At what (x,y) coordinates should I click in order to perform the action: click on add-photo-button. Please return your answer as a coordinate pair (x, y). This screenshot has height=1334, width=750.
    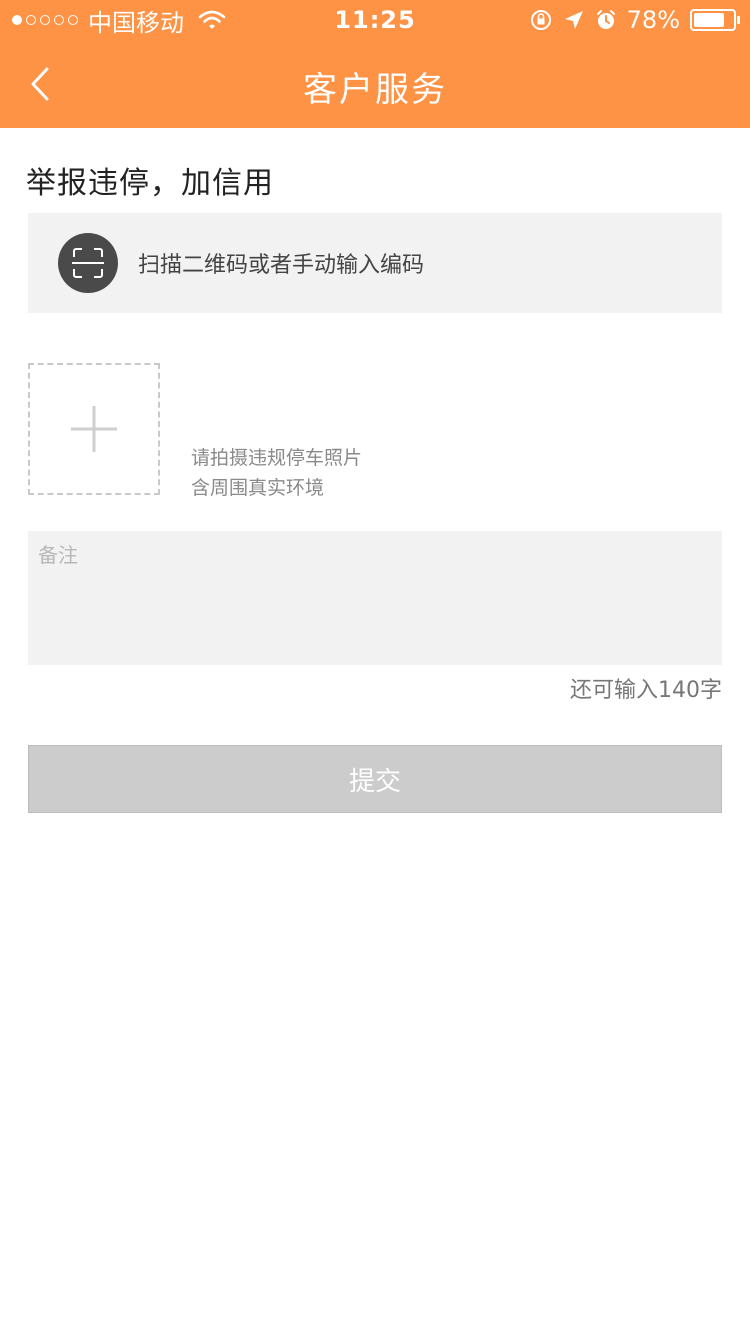
    Looking at the image, I should click on (94, 429).